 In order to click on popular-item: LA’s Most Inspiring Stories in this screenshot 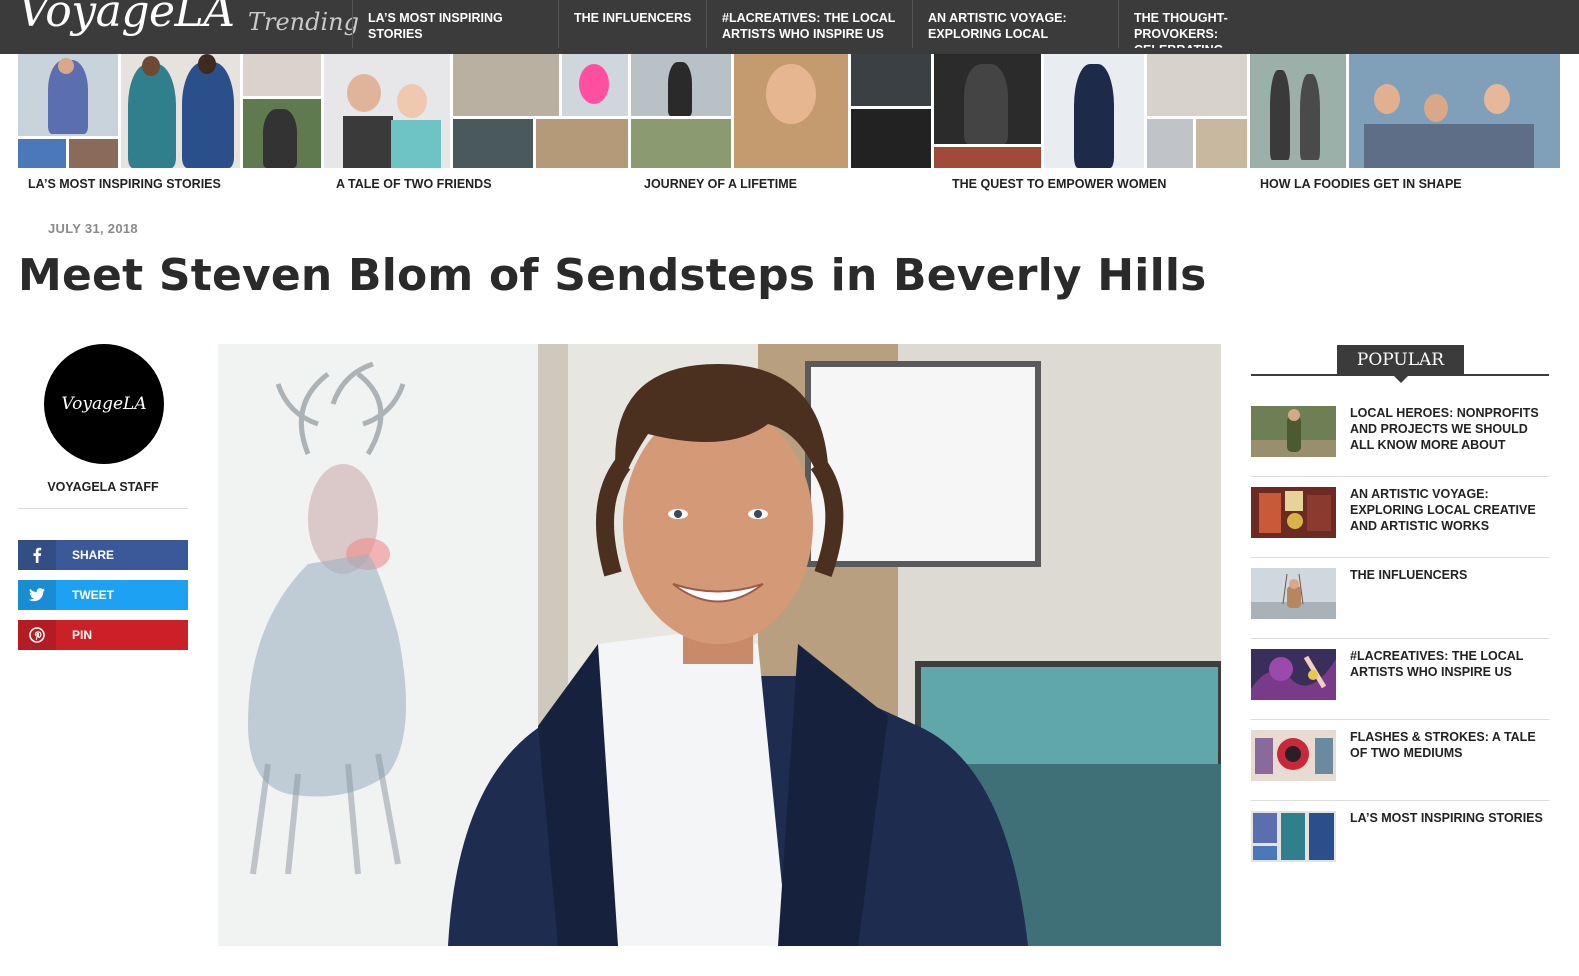, I will do `click(1400, 841)`.